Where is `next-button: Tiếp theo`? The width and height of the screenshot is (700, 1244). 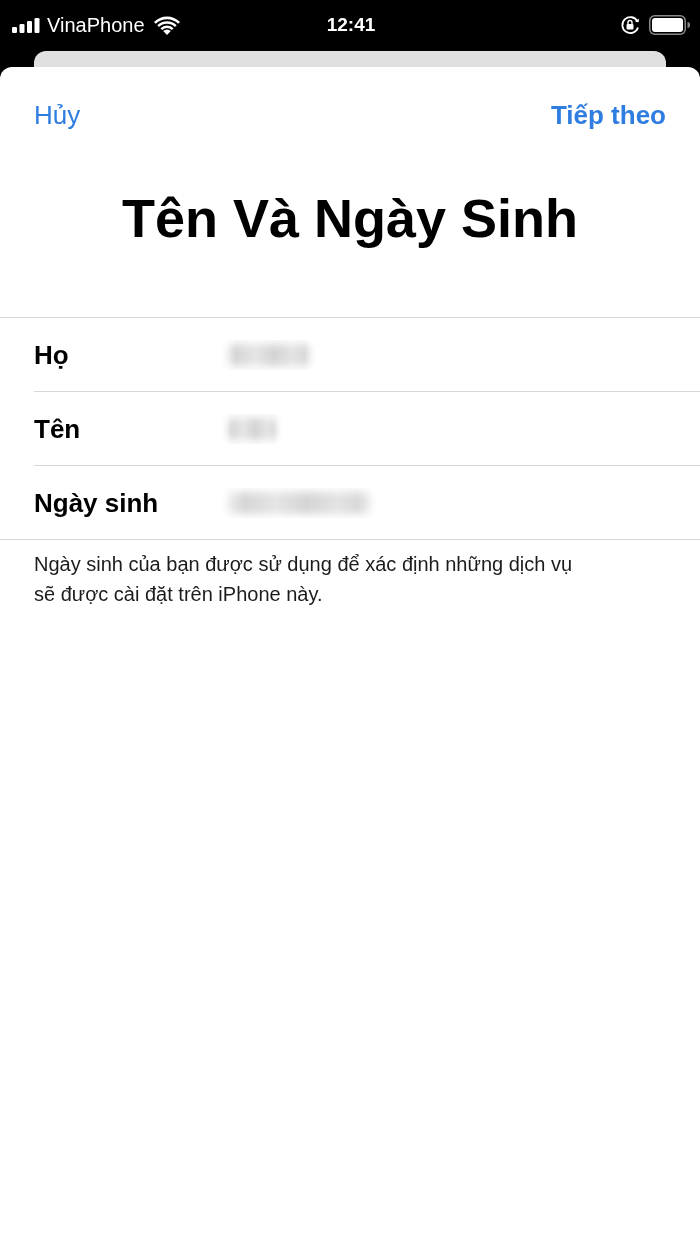 next-button: Tiếp theo is located at coordinates (608, 115).